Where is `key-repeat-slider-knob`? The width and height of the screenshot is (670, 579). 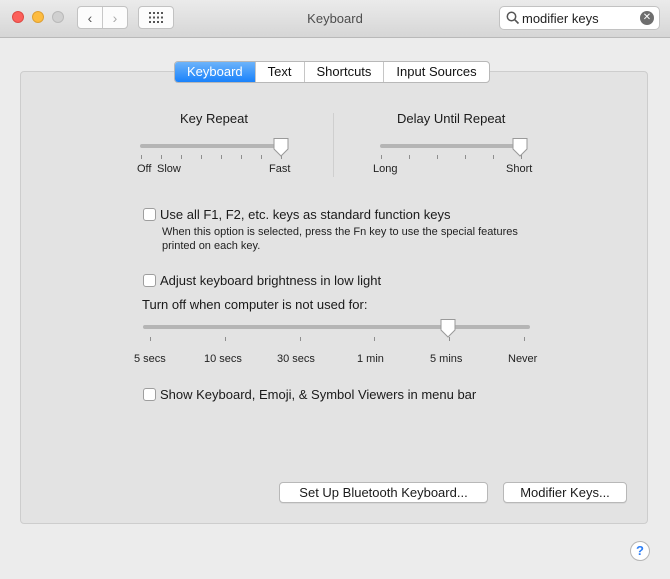
key-repeat-slider-knob is located at coordinates (281, 148).